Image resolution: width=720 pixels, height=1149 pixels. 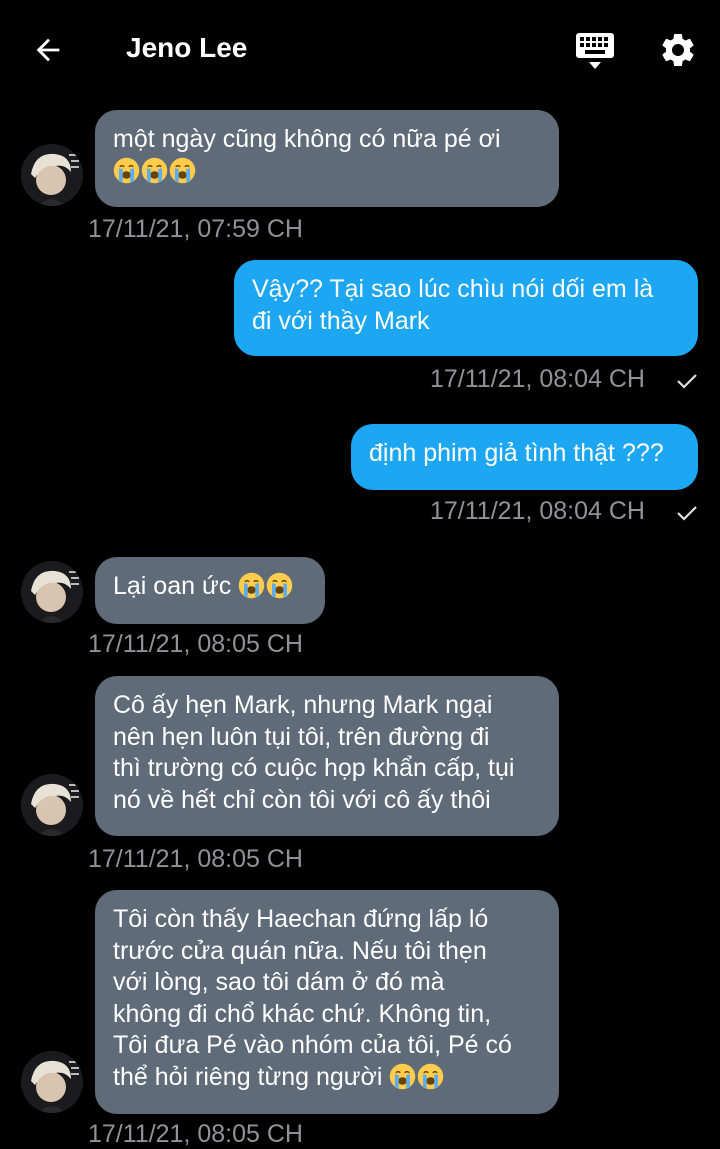 I want to click on keyboard-icon, so click(x=595, y=51).